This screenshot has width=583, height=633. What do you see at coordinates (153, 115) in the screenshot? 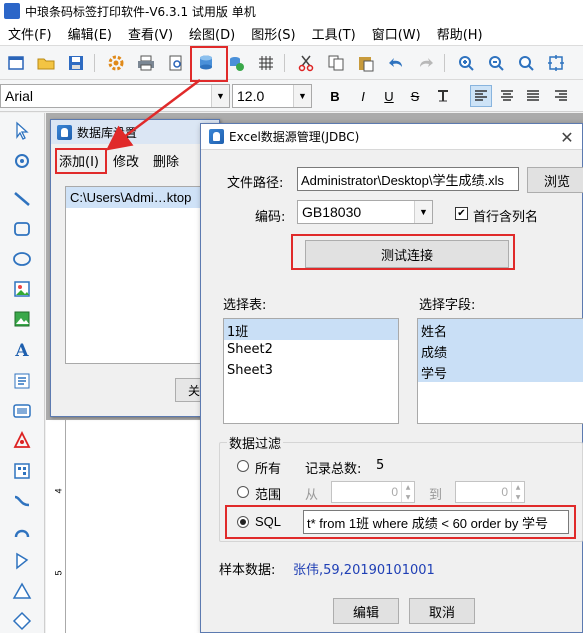
I see `annotation-arrow` at bounding box center [153, 115].